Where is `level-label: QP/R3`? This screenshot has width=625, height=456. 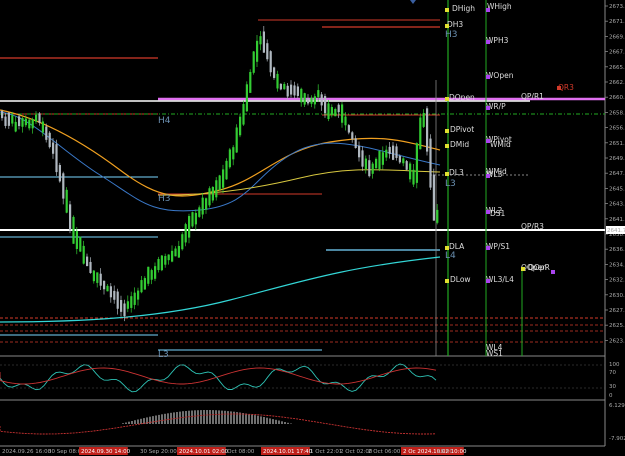
level-label: QP/R3 is located at coordinates (532, 226).